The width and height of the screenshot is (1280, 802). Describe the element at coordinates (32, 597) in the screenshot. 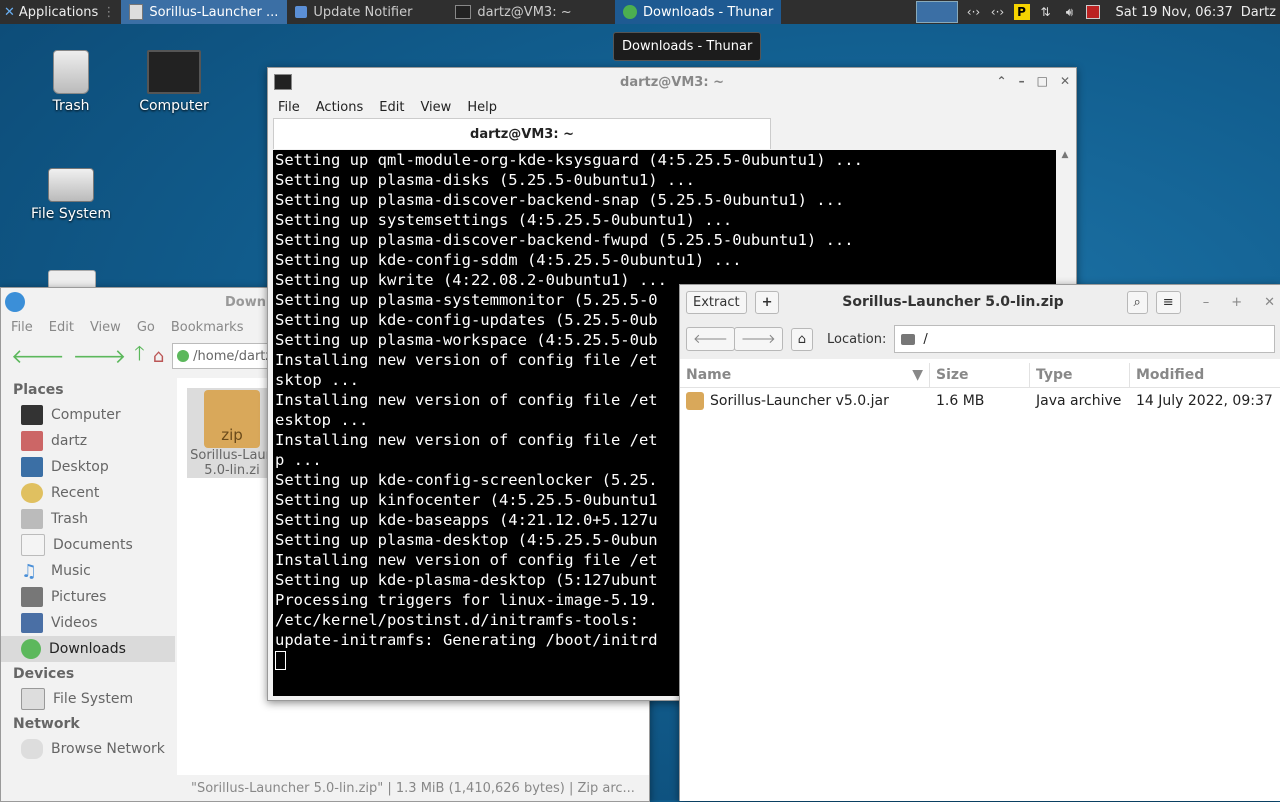

I see `pictures-icon` at that location.